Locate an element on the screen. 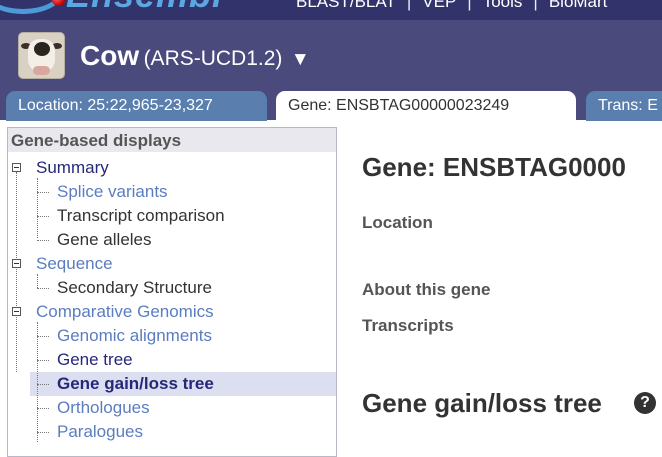 Image resolution: width=662 pixels, height=457 pixels. nav-item-orthologues: Orthologues is located at coordinates (103, 408).